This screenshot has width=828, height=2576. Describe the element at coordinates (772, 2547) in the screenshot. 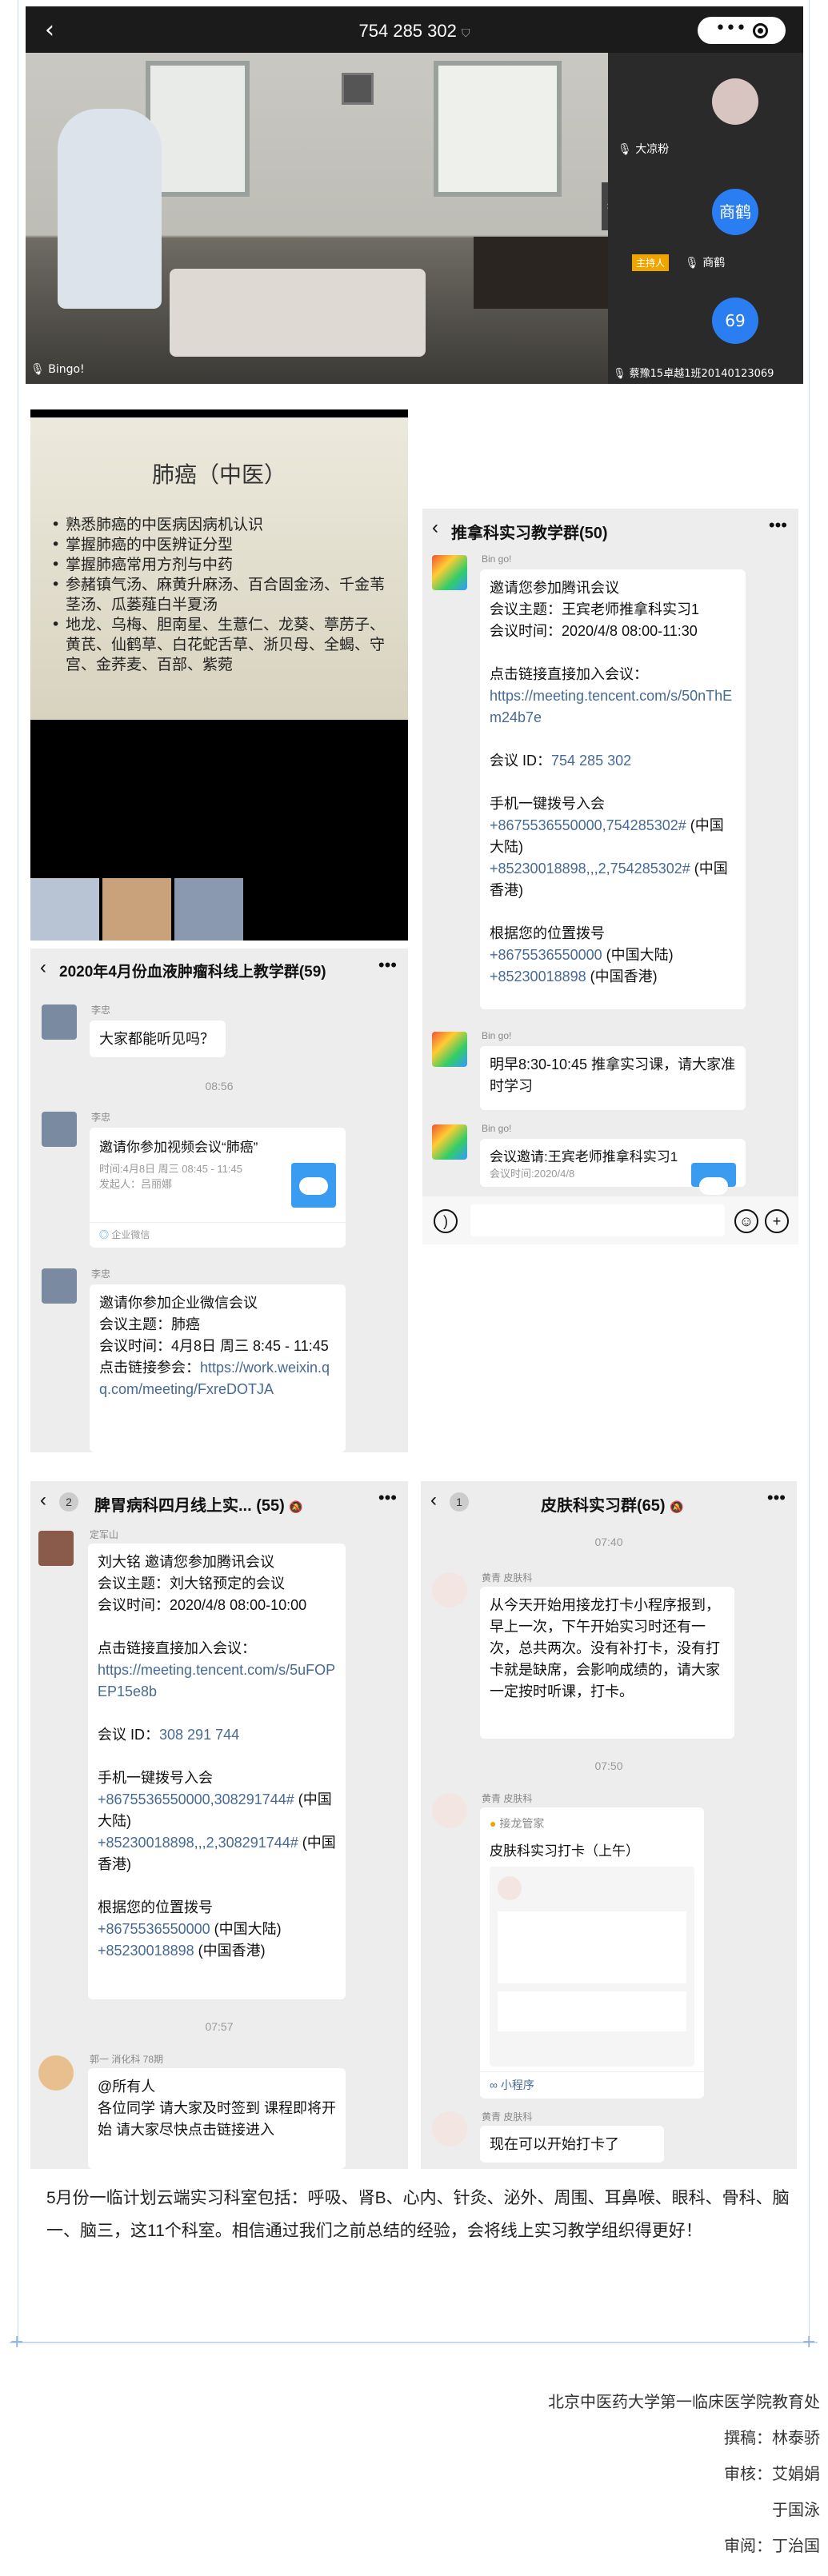

I see `footer-approver: 审阅：丁治国` at that location.